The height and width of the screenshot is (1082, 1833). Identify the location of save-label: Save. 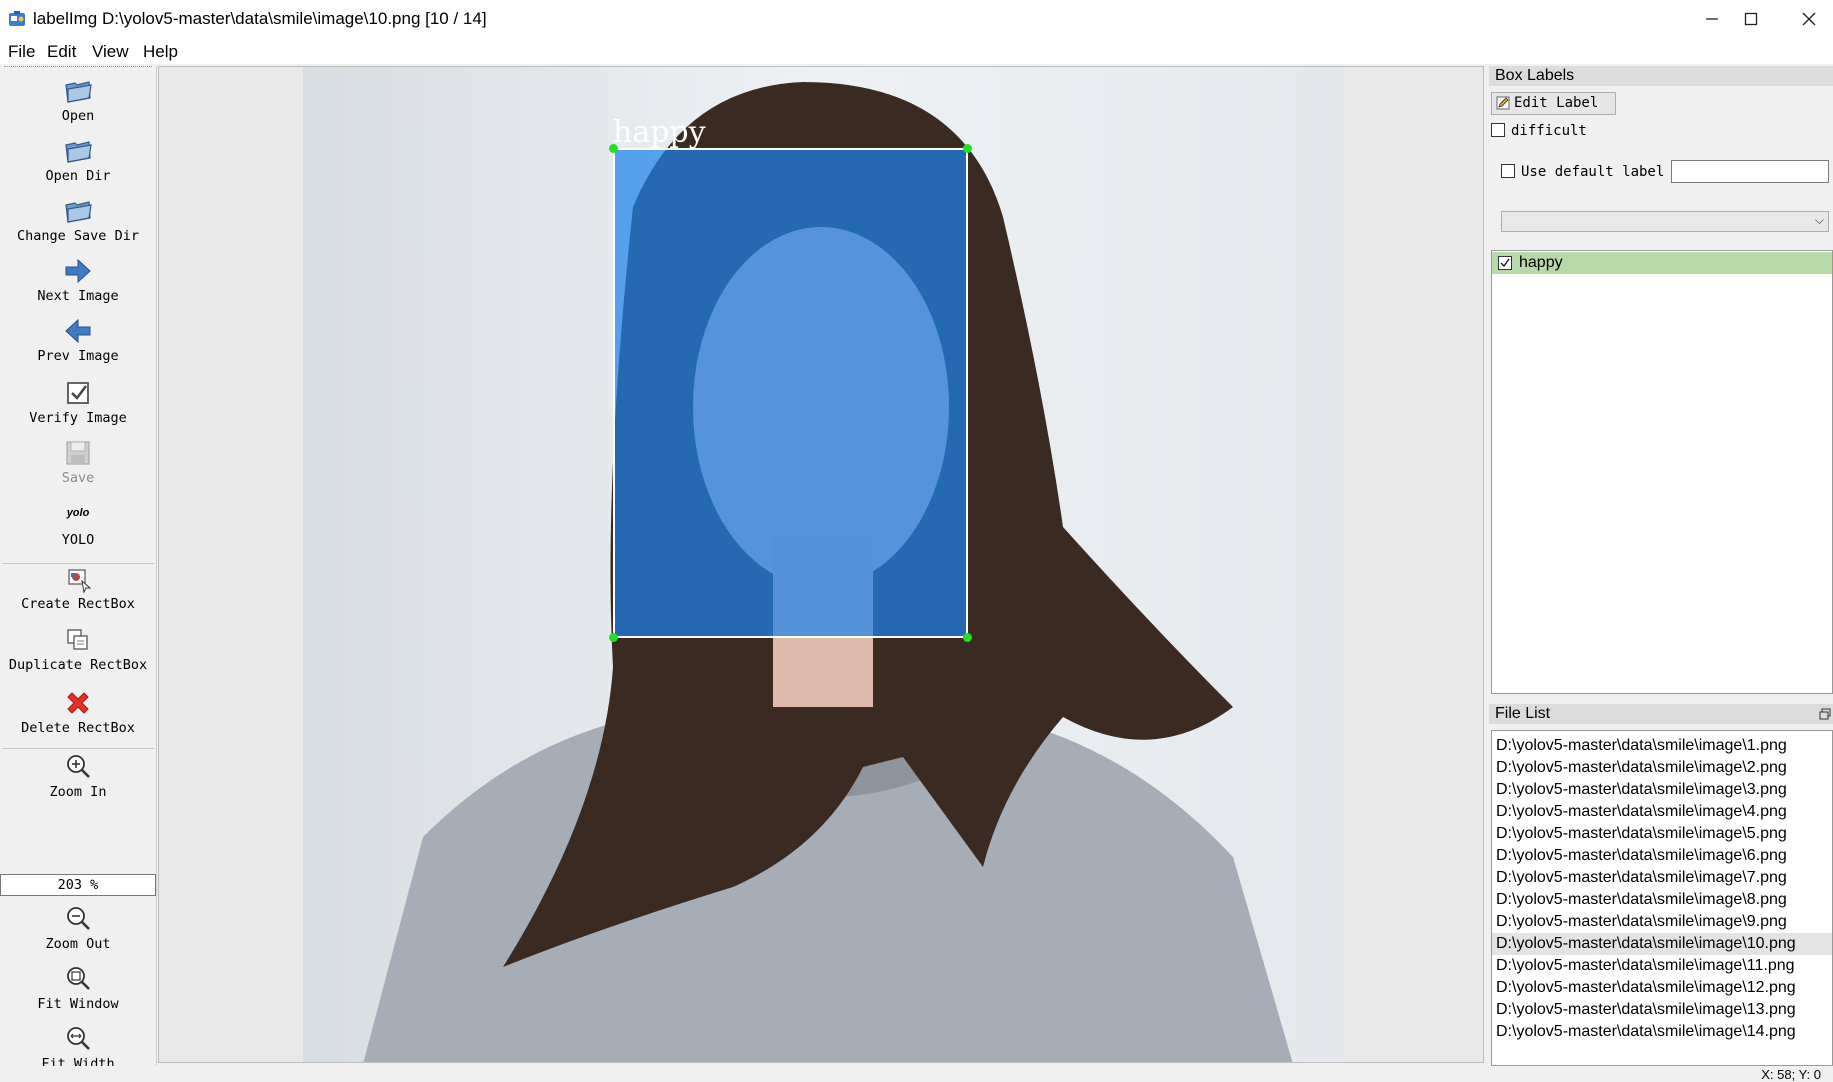
(78, 478).